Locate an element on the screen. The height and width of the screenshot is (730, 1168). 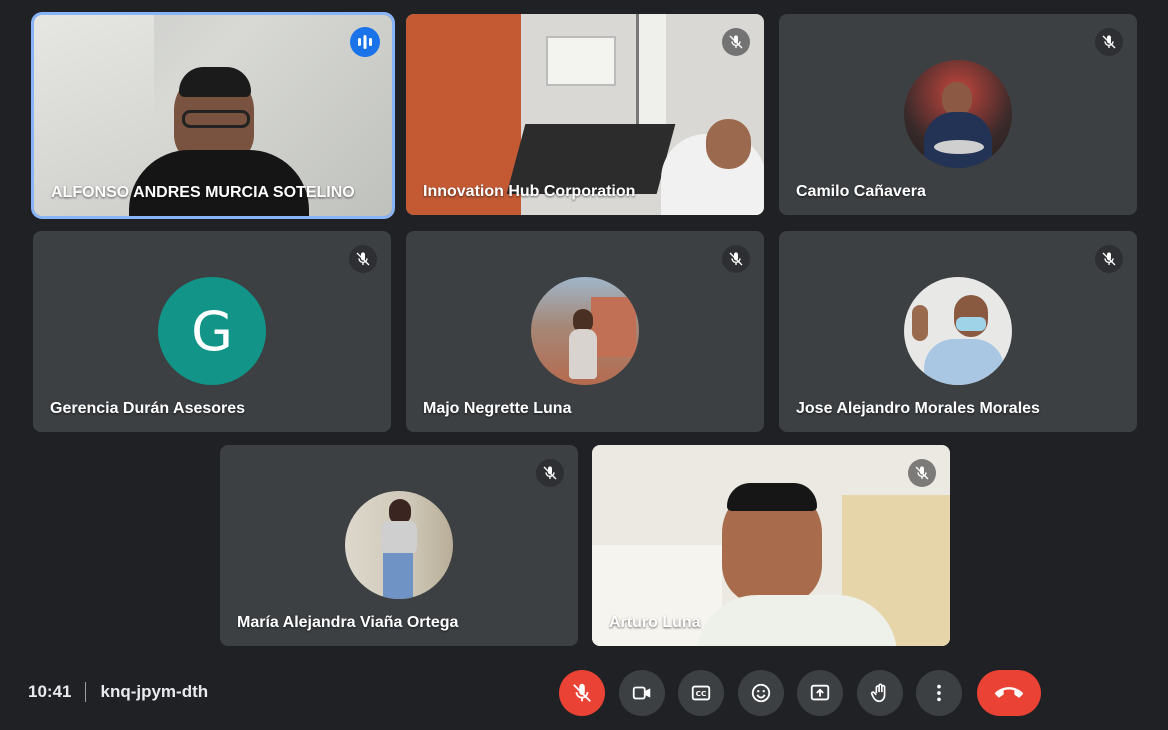
meeting-time: 10:41 is located at coordinates (50, 691).